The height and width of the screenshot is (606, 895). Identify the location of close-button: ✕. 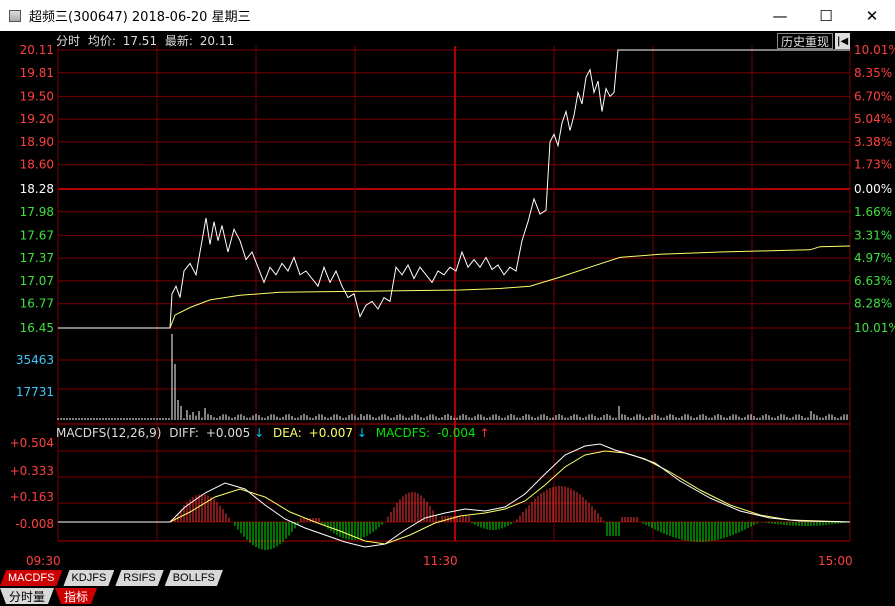
(872, 15).